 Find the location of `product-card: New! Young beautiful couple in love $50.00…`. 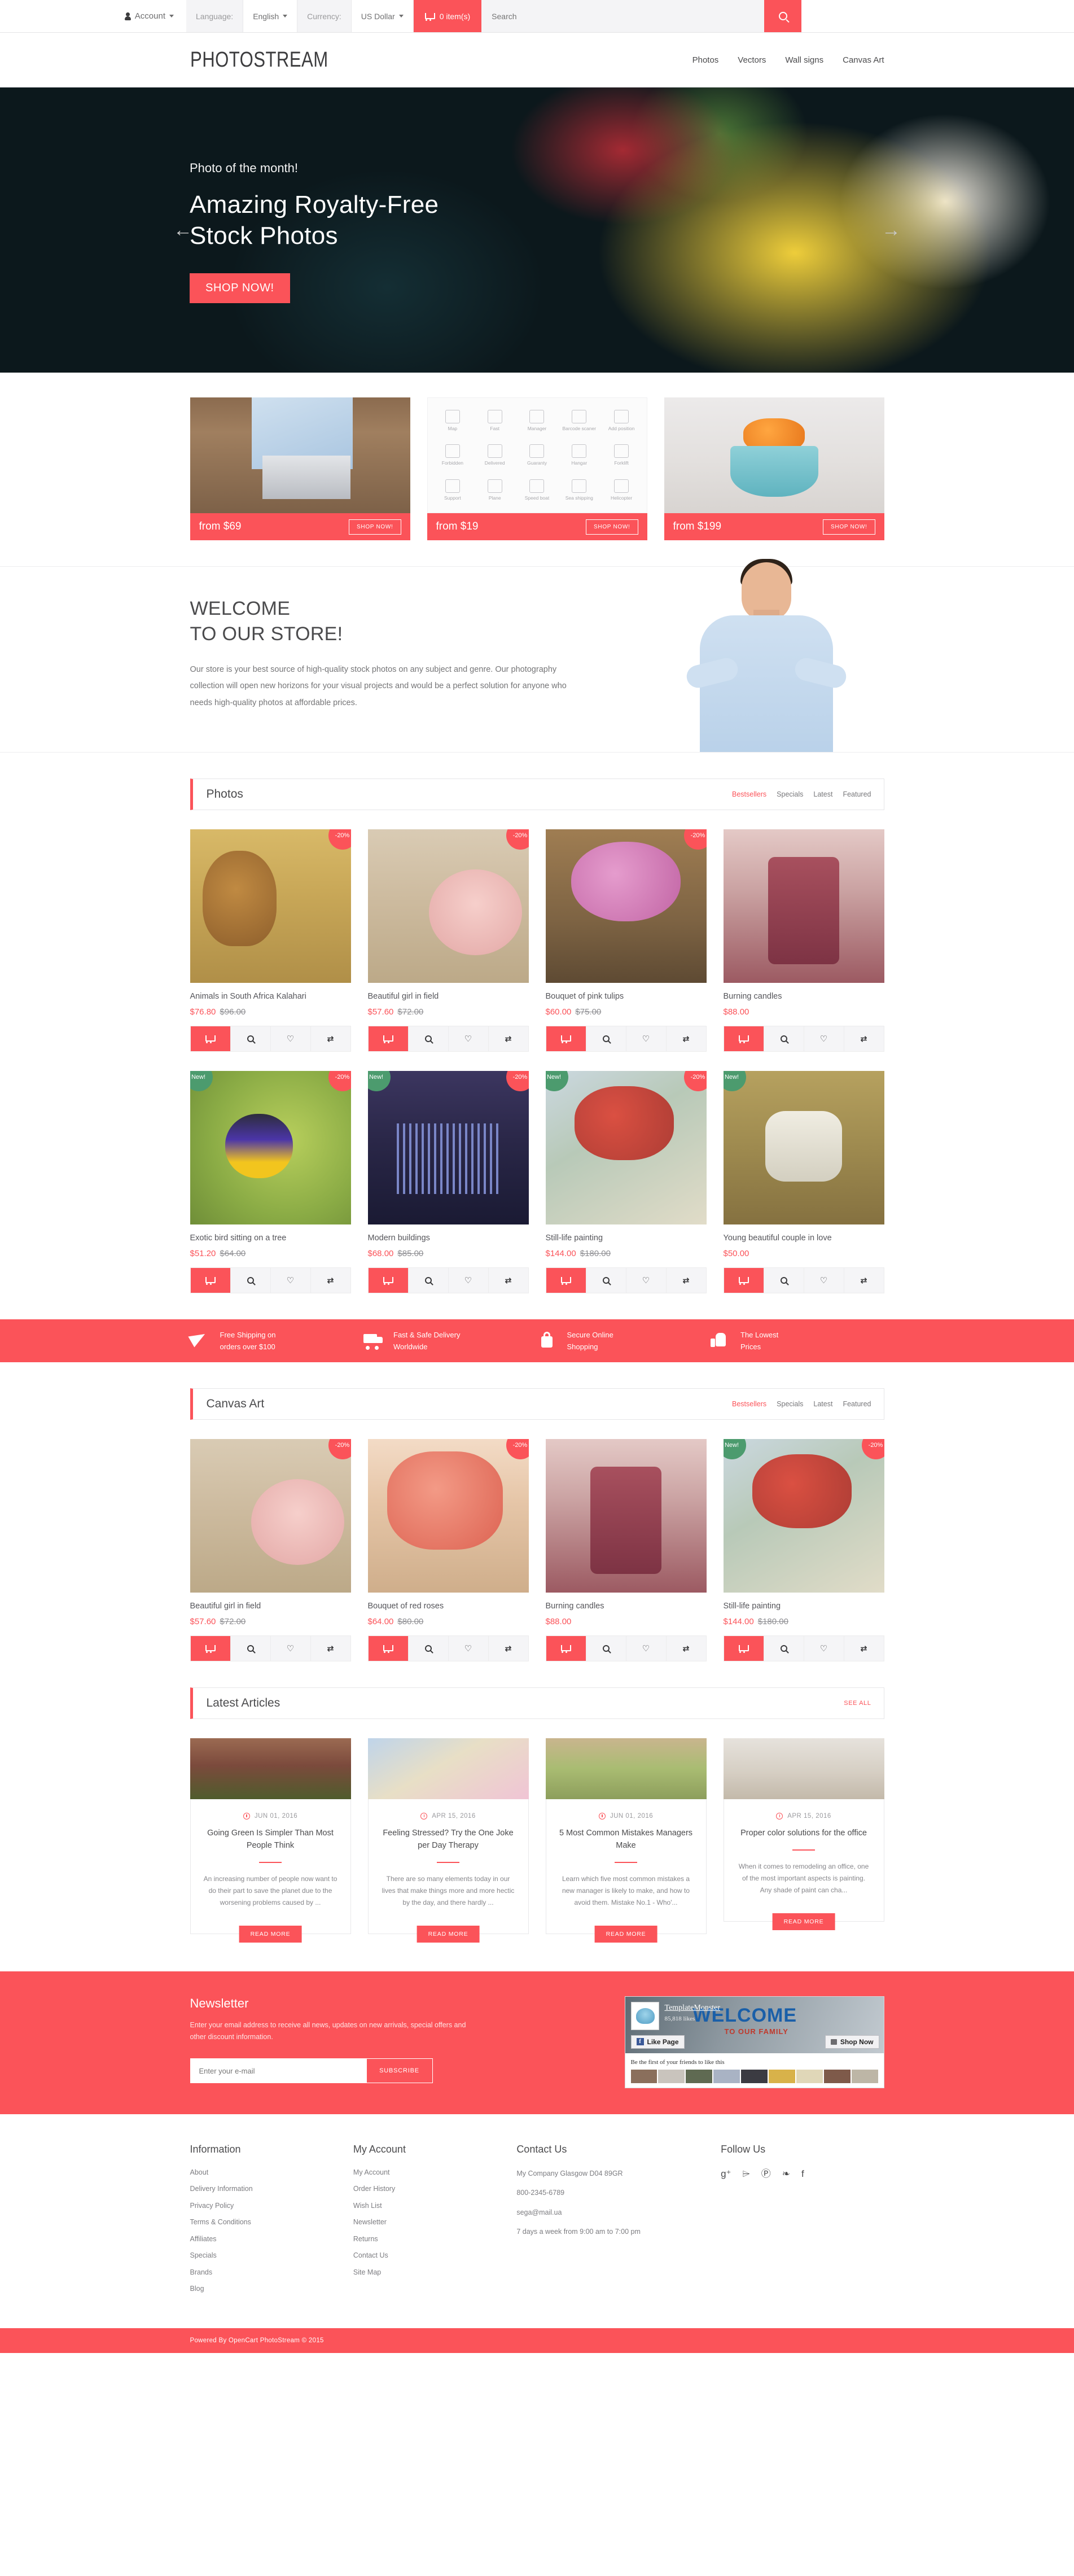

product-card: New! Young beautiful couple in love $50.00… is located at coordinates (803, 1182).